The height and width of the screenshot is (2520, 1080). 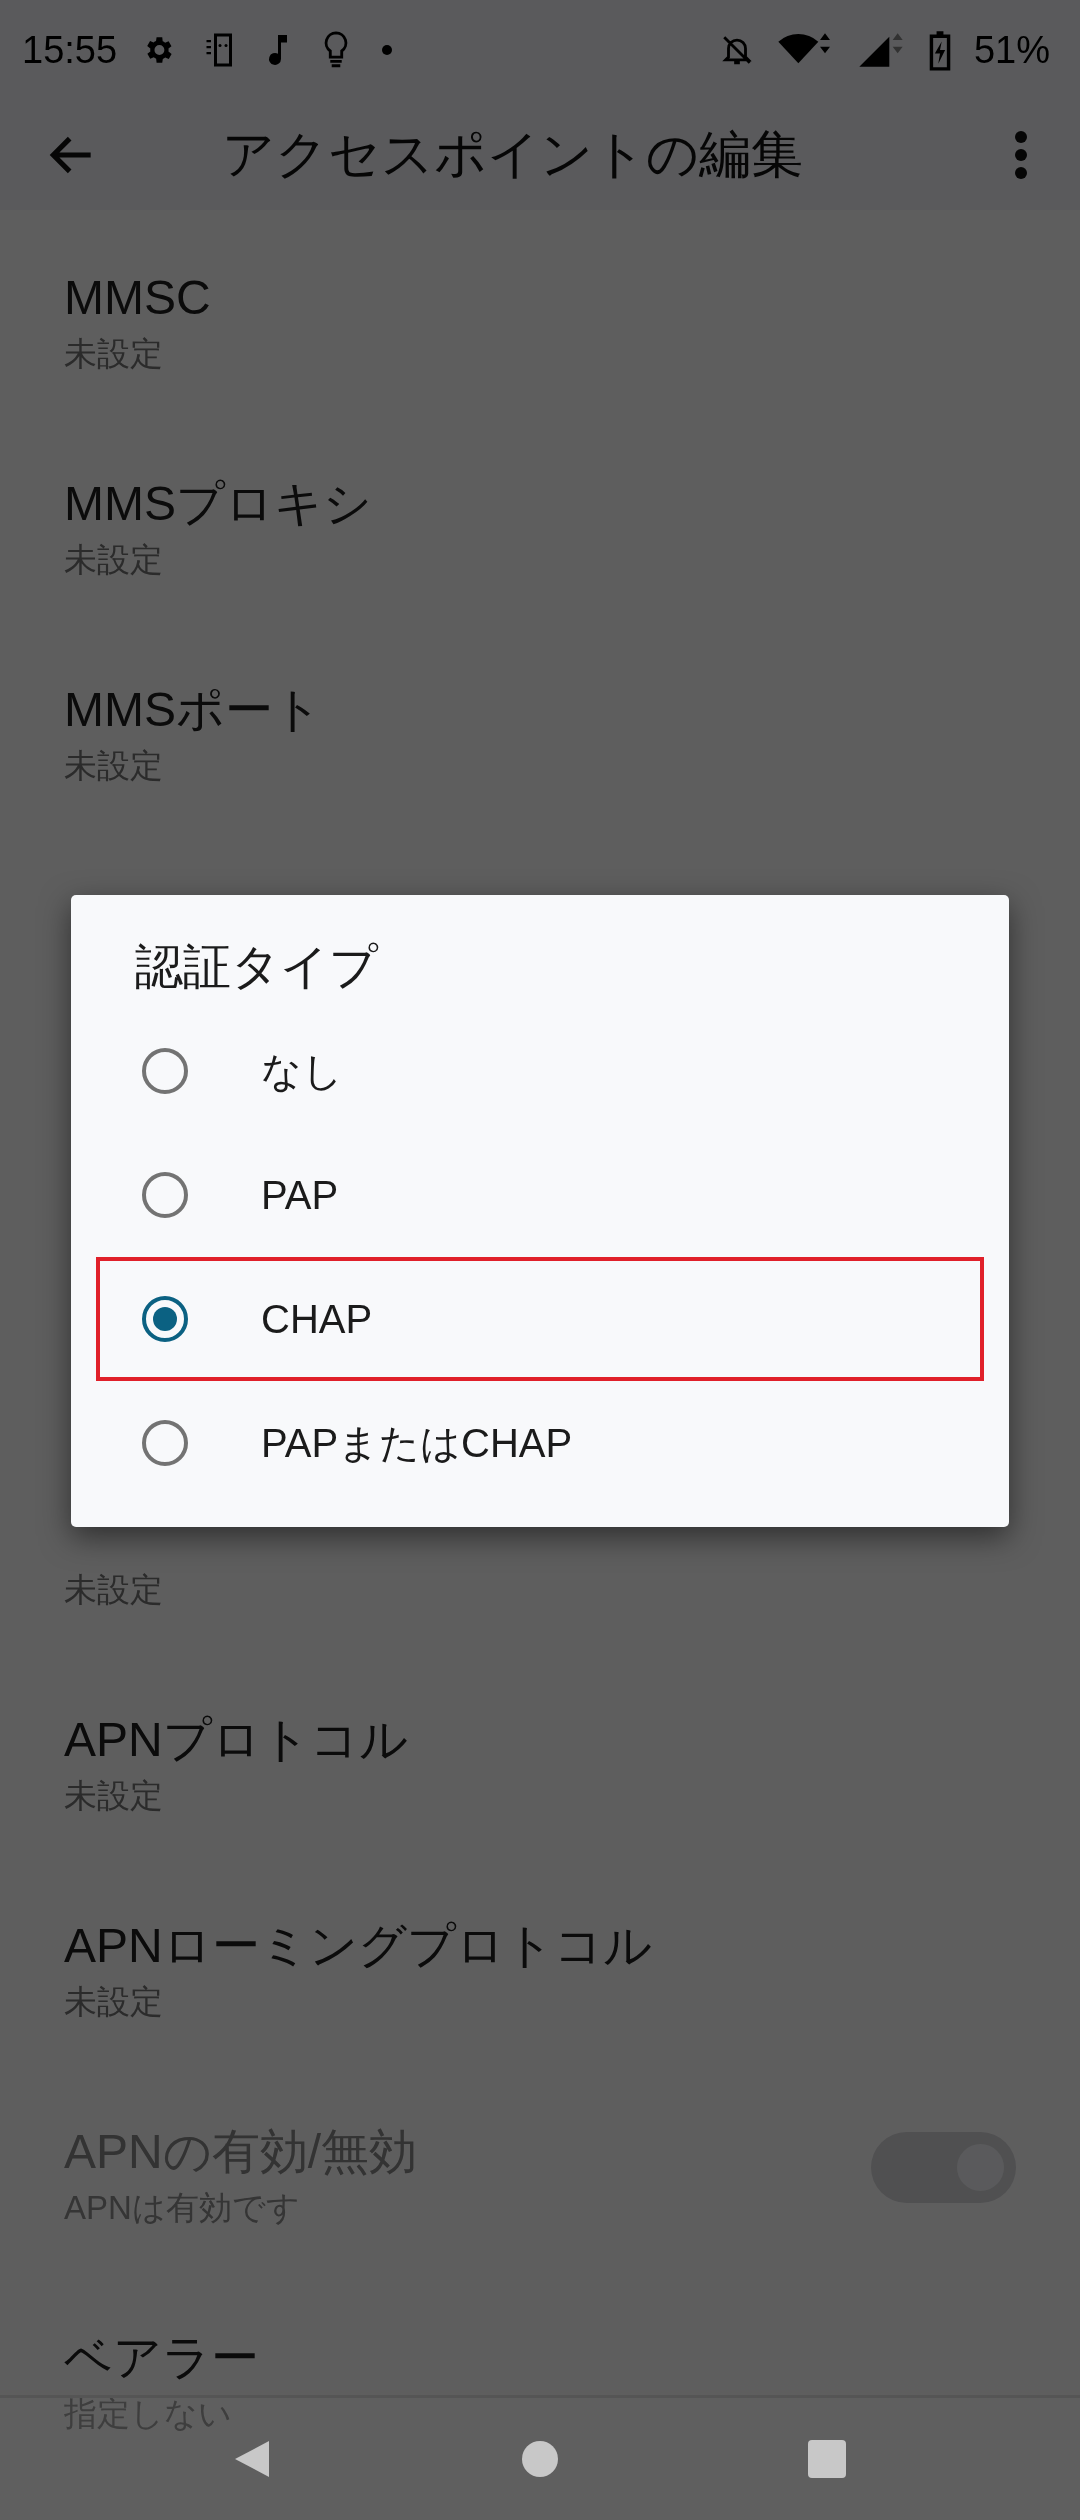 I want to click on dot-icon, so click(x=387, y=50).